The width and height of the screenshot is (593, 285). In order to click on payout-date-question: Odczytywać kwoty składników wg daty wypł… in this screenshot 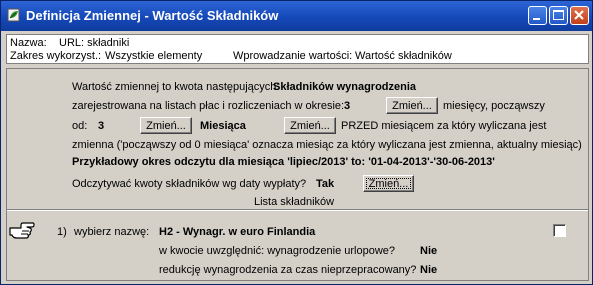, I will do `click(189, 184)`.